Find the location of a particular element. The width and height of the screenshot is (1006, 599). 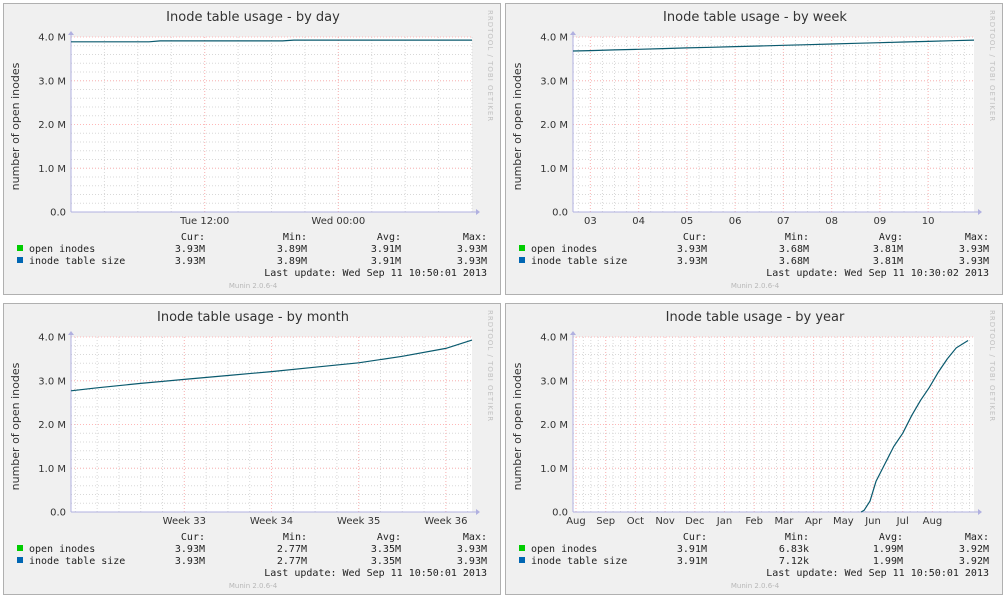

x-tick-label: 05 is located at coordinates (687, 221).